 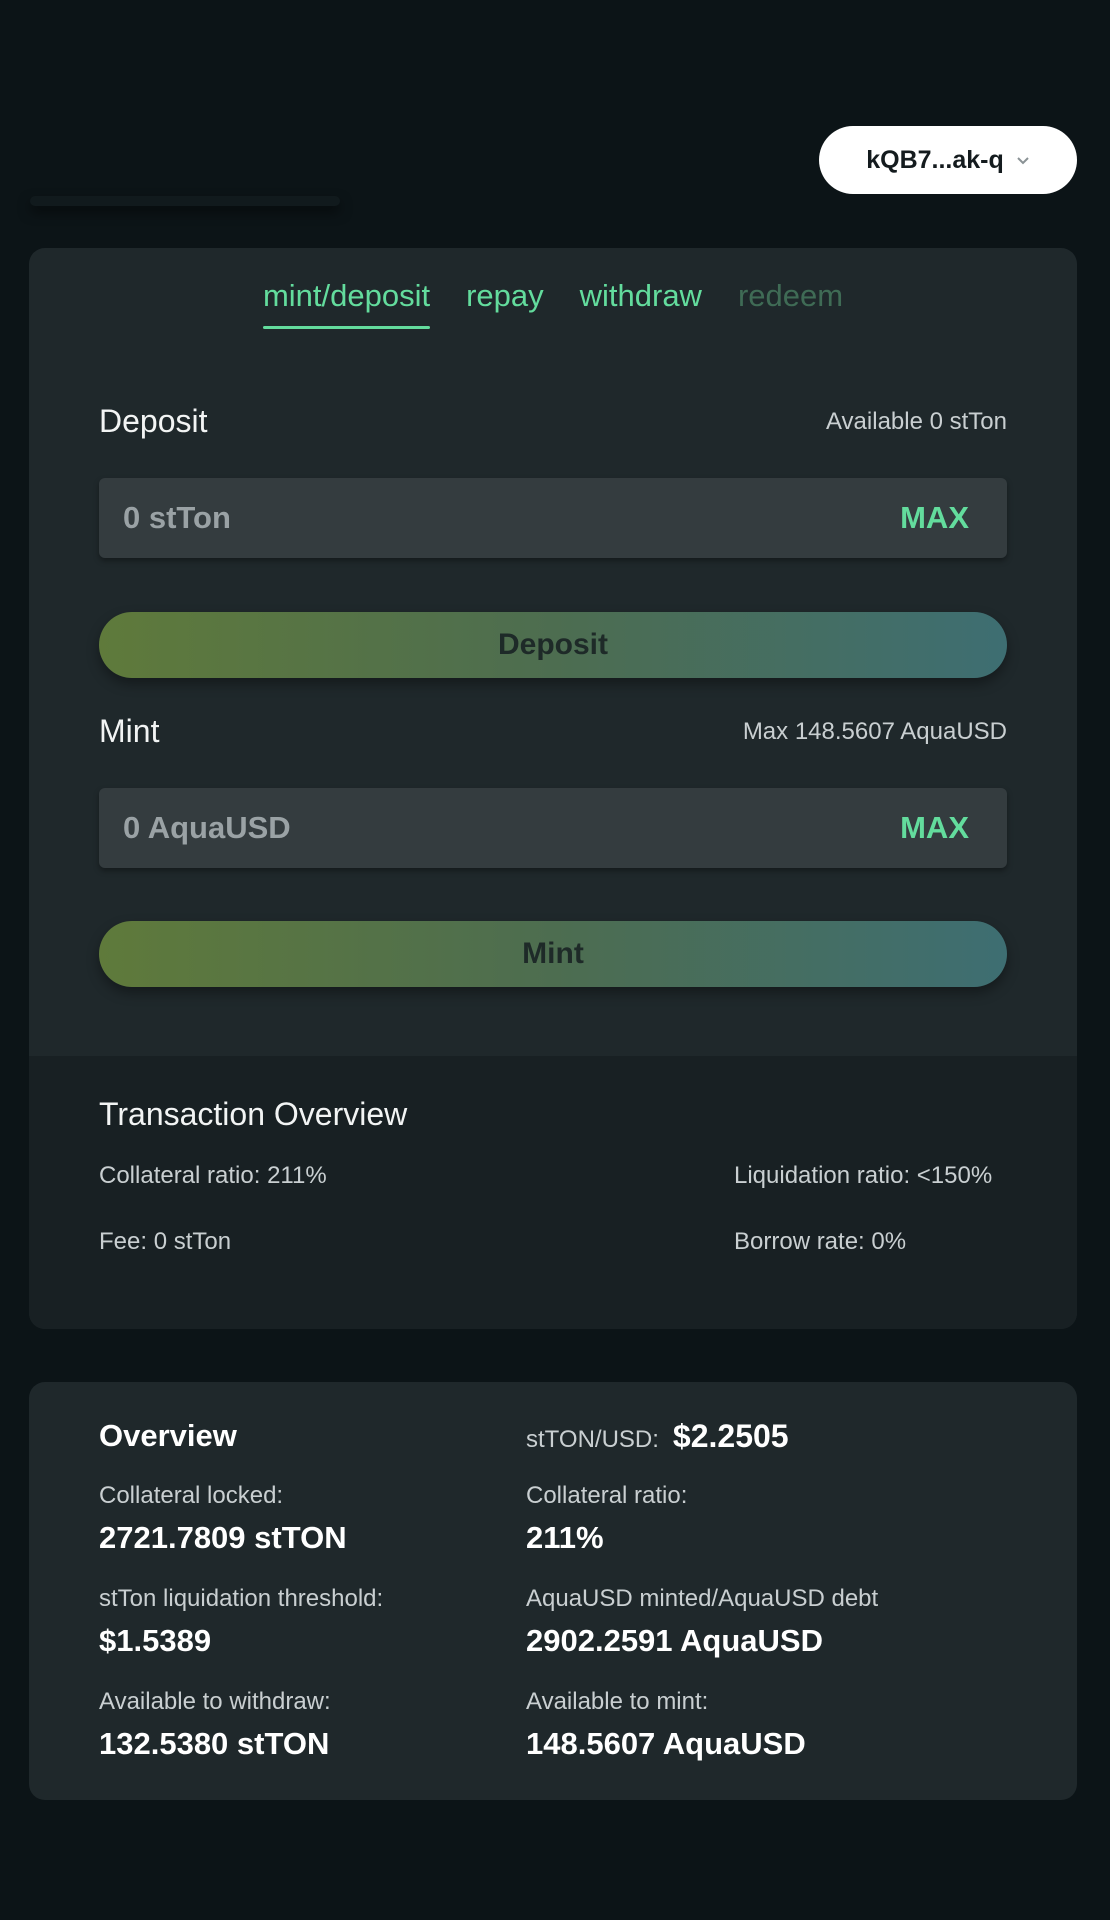 What do you see at coordinates (153, 421) in the screenshot?
I see `deposit-label: Deposit` at bounding box center [153, 421].